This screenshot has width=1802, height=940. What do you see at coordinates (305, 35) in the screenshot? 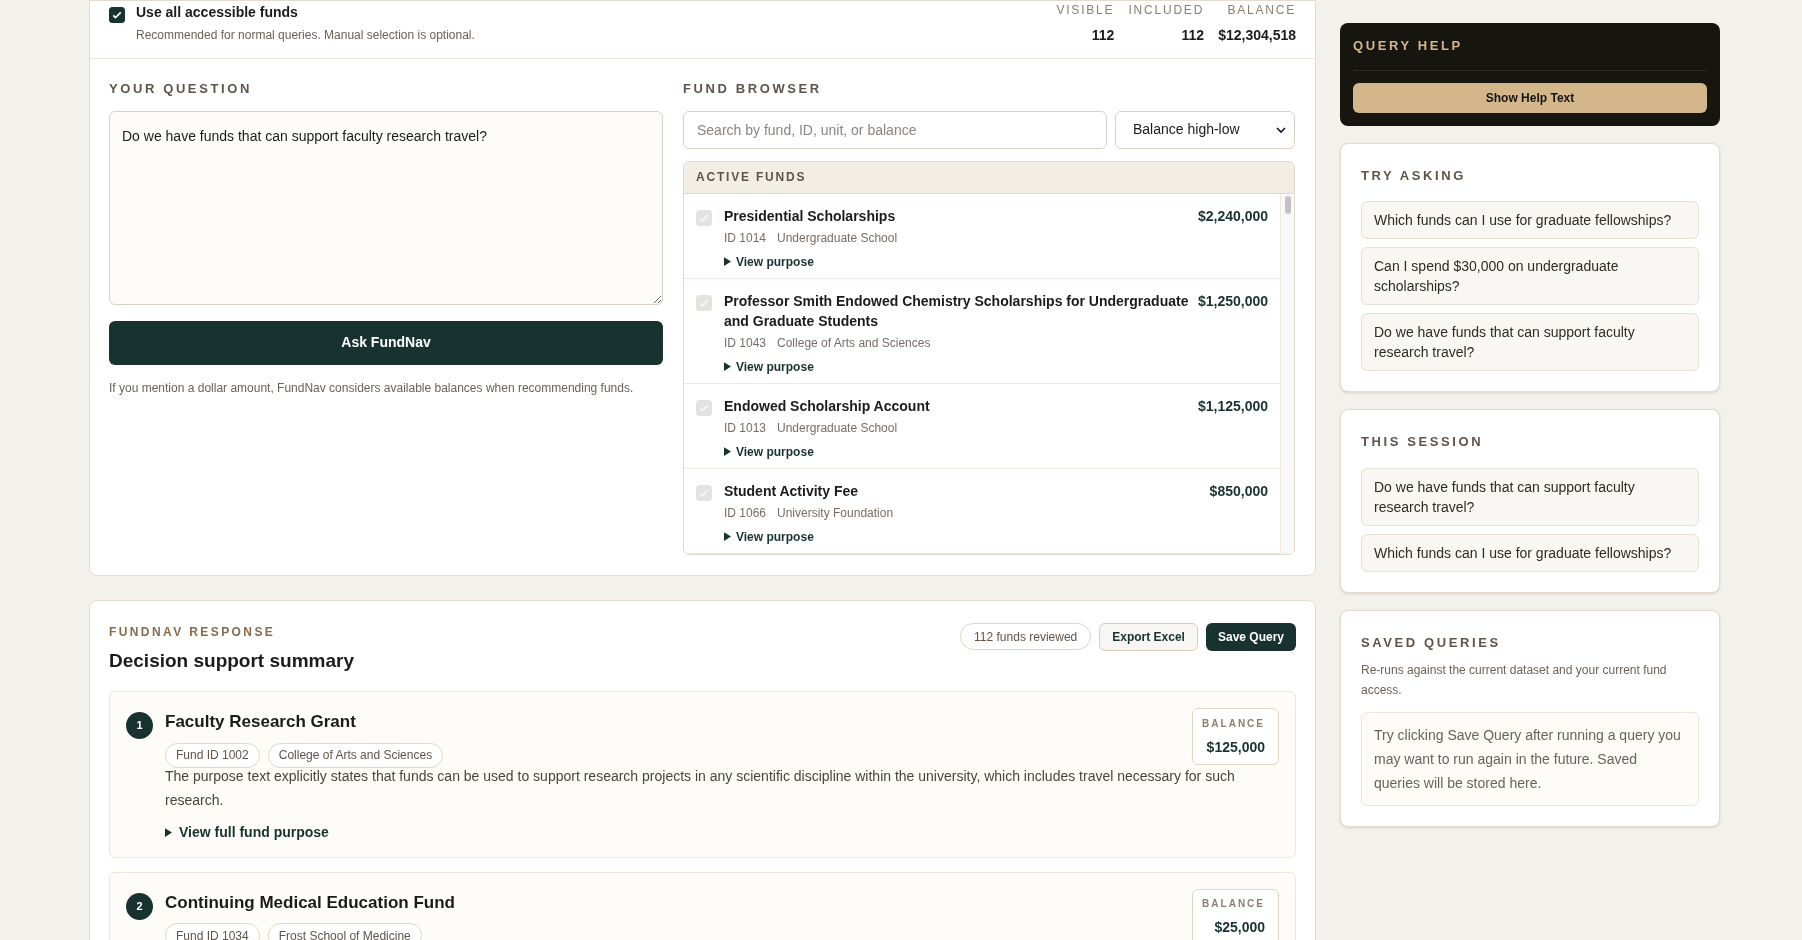
I see `option-description: Recommended for normal queries. Manual selection is optional.` at bounding box center [305, 35].